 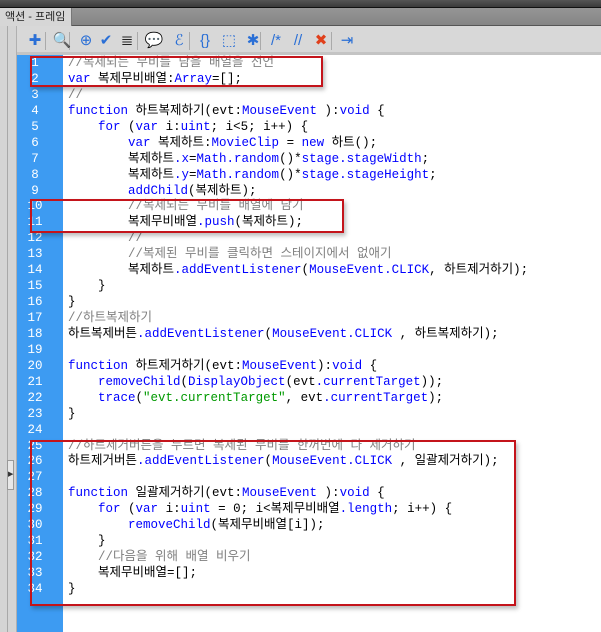 What do you see at coordinates (309, 40) in the screenshot?
I see `actions-toolbar: ✚ 🔍 ⊕ ✔ ≣ 💬 ℰ {} ⬚ ✱/*//✖ ⇥` at bounding box center [309, 40].